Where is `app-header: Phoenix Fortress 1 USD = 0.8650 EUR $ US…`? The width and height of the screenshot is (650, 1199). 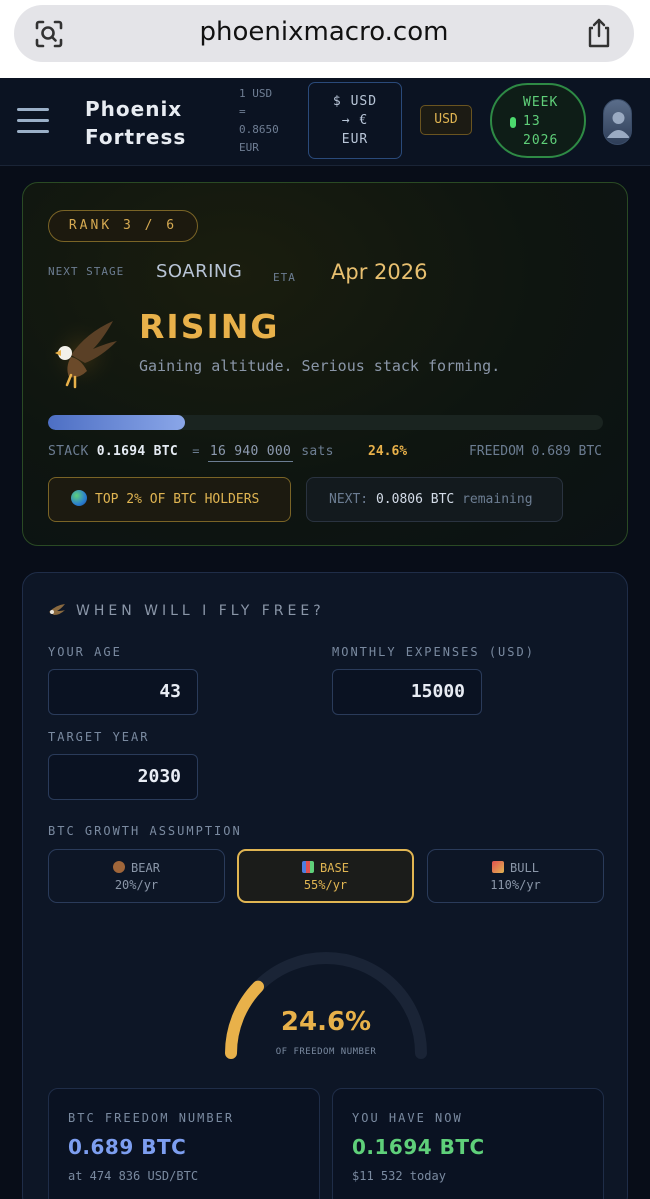 app-header: Phoenix Fortress 1 USD = 0.8650 EUR $ US… is located at coordinates (325, 122).